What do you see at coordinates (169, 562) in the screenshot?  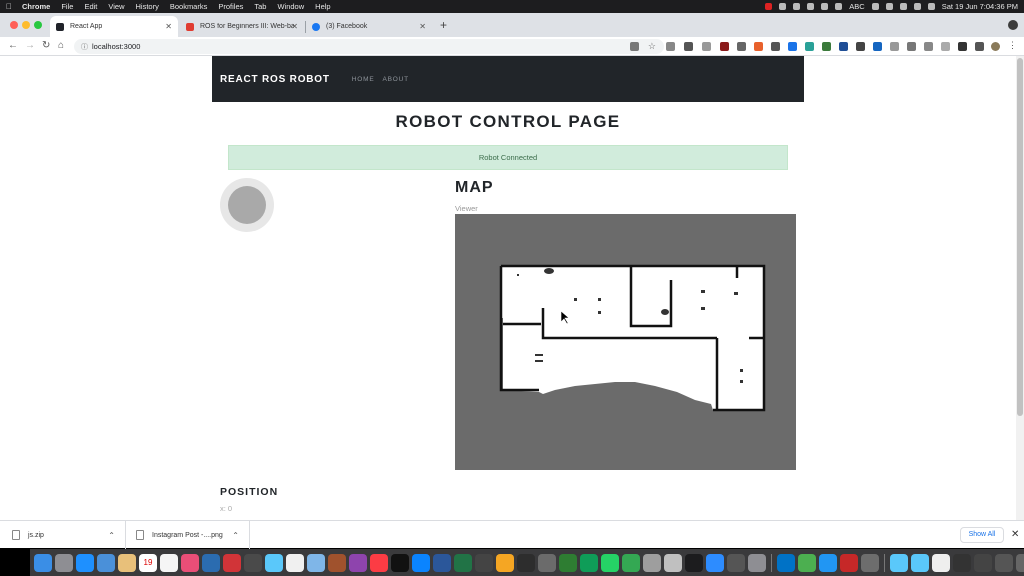 I see `reminders-icon` at bounding box center [169, 562].